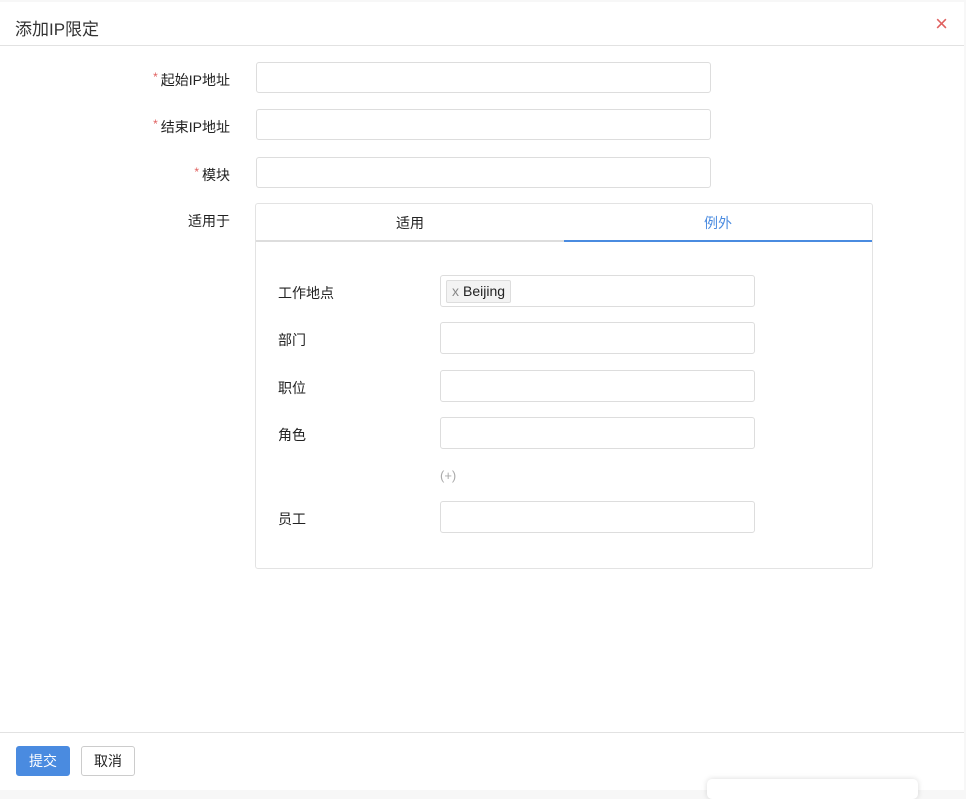  What do you see at coordinates (292, 435) in the screenshot?
I see `role-label: 角色` at bounding box center [292, 435].